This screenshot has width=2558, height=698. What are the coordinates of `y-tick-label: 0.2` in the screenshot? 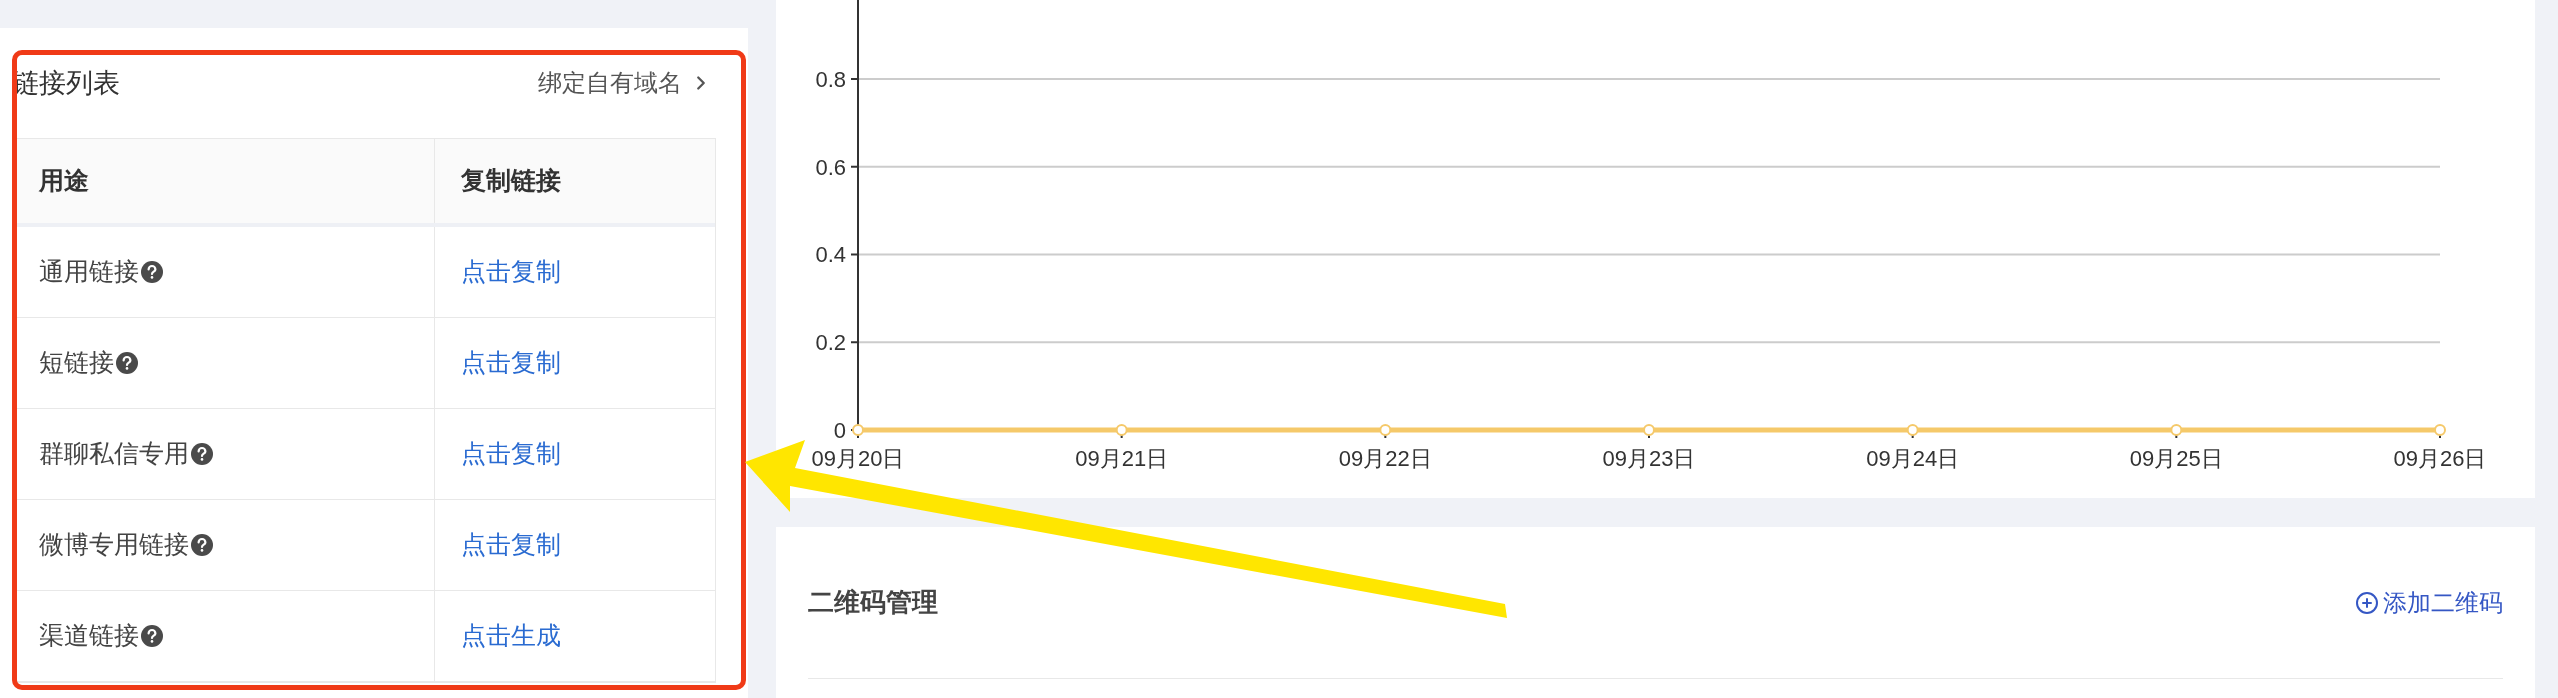 It's located at (830, 343).